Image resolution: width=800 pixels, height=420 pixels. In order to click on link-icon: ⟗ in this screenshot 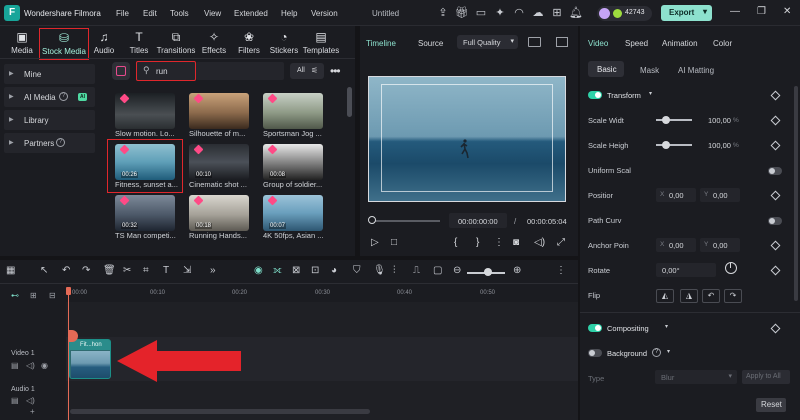, I will do `click(277, 270)`.